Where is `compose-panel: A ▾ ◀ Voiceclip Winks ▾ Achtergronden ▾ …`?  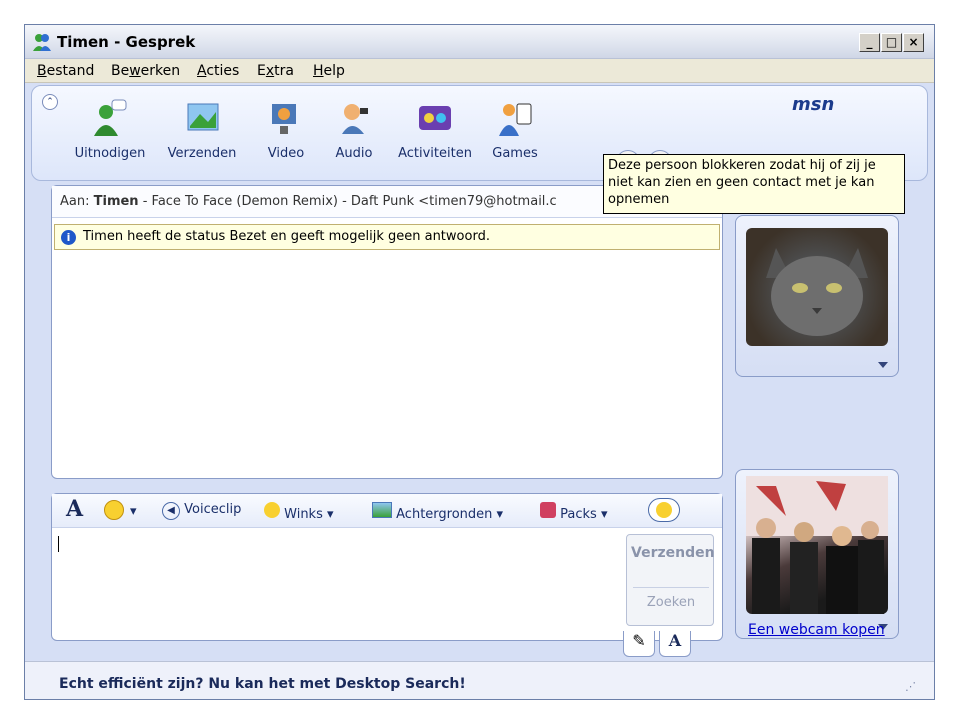 compose-panel: A ▾ ◀ Voiceclip Winks ▾ Achtergronden ▾ … is located at coordinates (387, 567).